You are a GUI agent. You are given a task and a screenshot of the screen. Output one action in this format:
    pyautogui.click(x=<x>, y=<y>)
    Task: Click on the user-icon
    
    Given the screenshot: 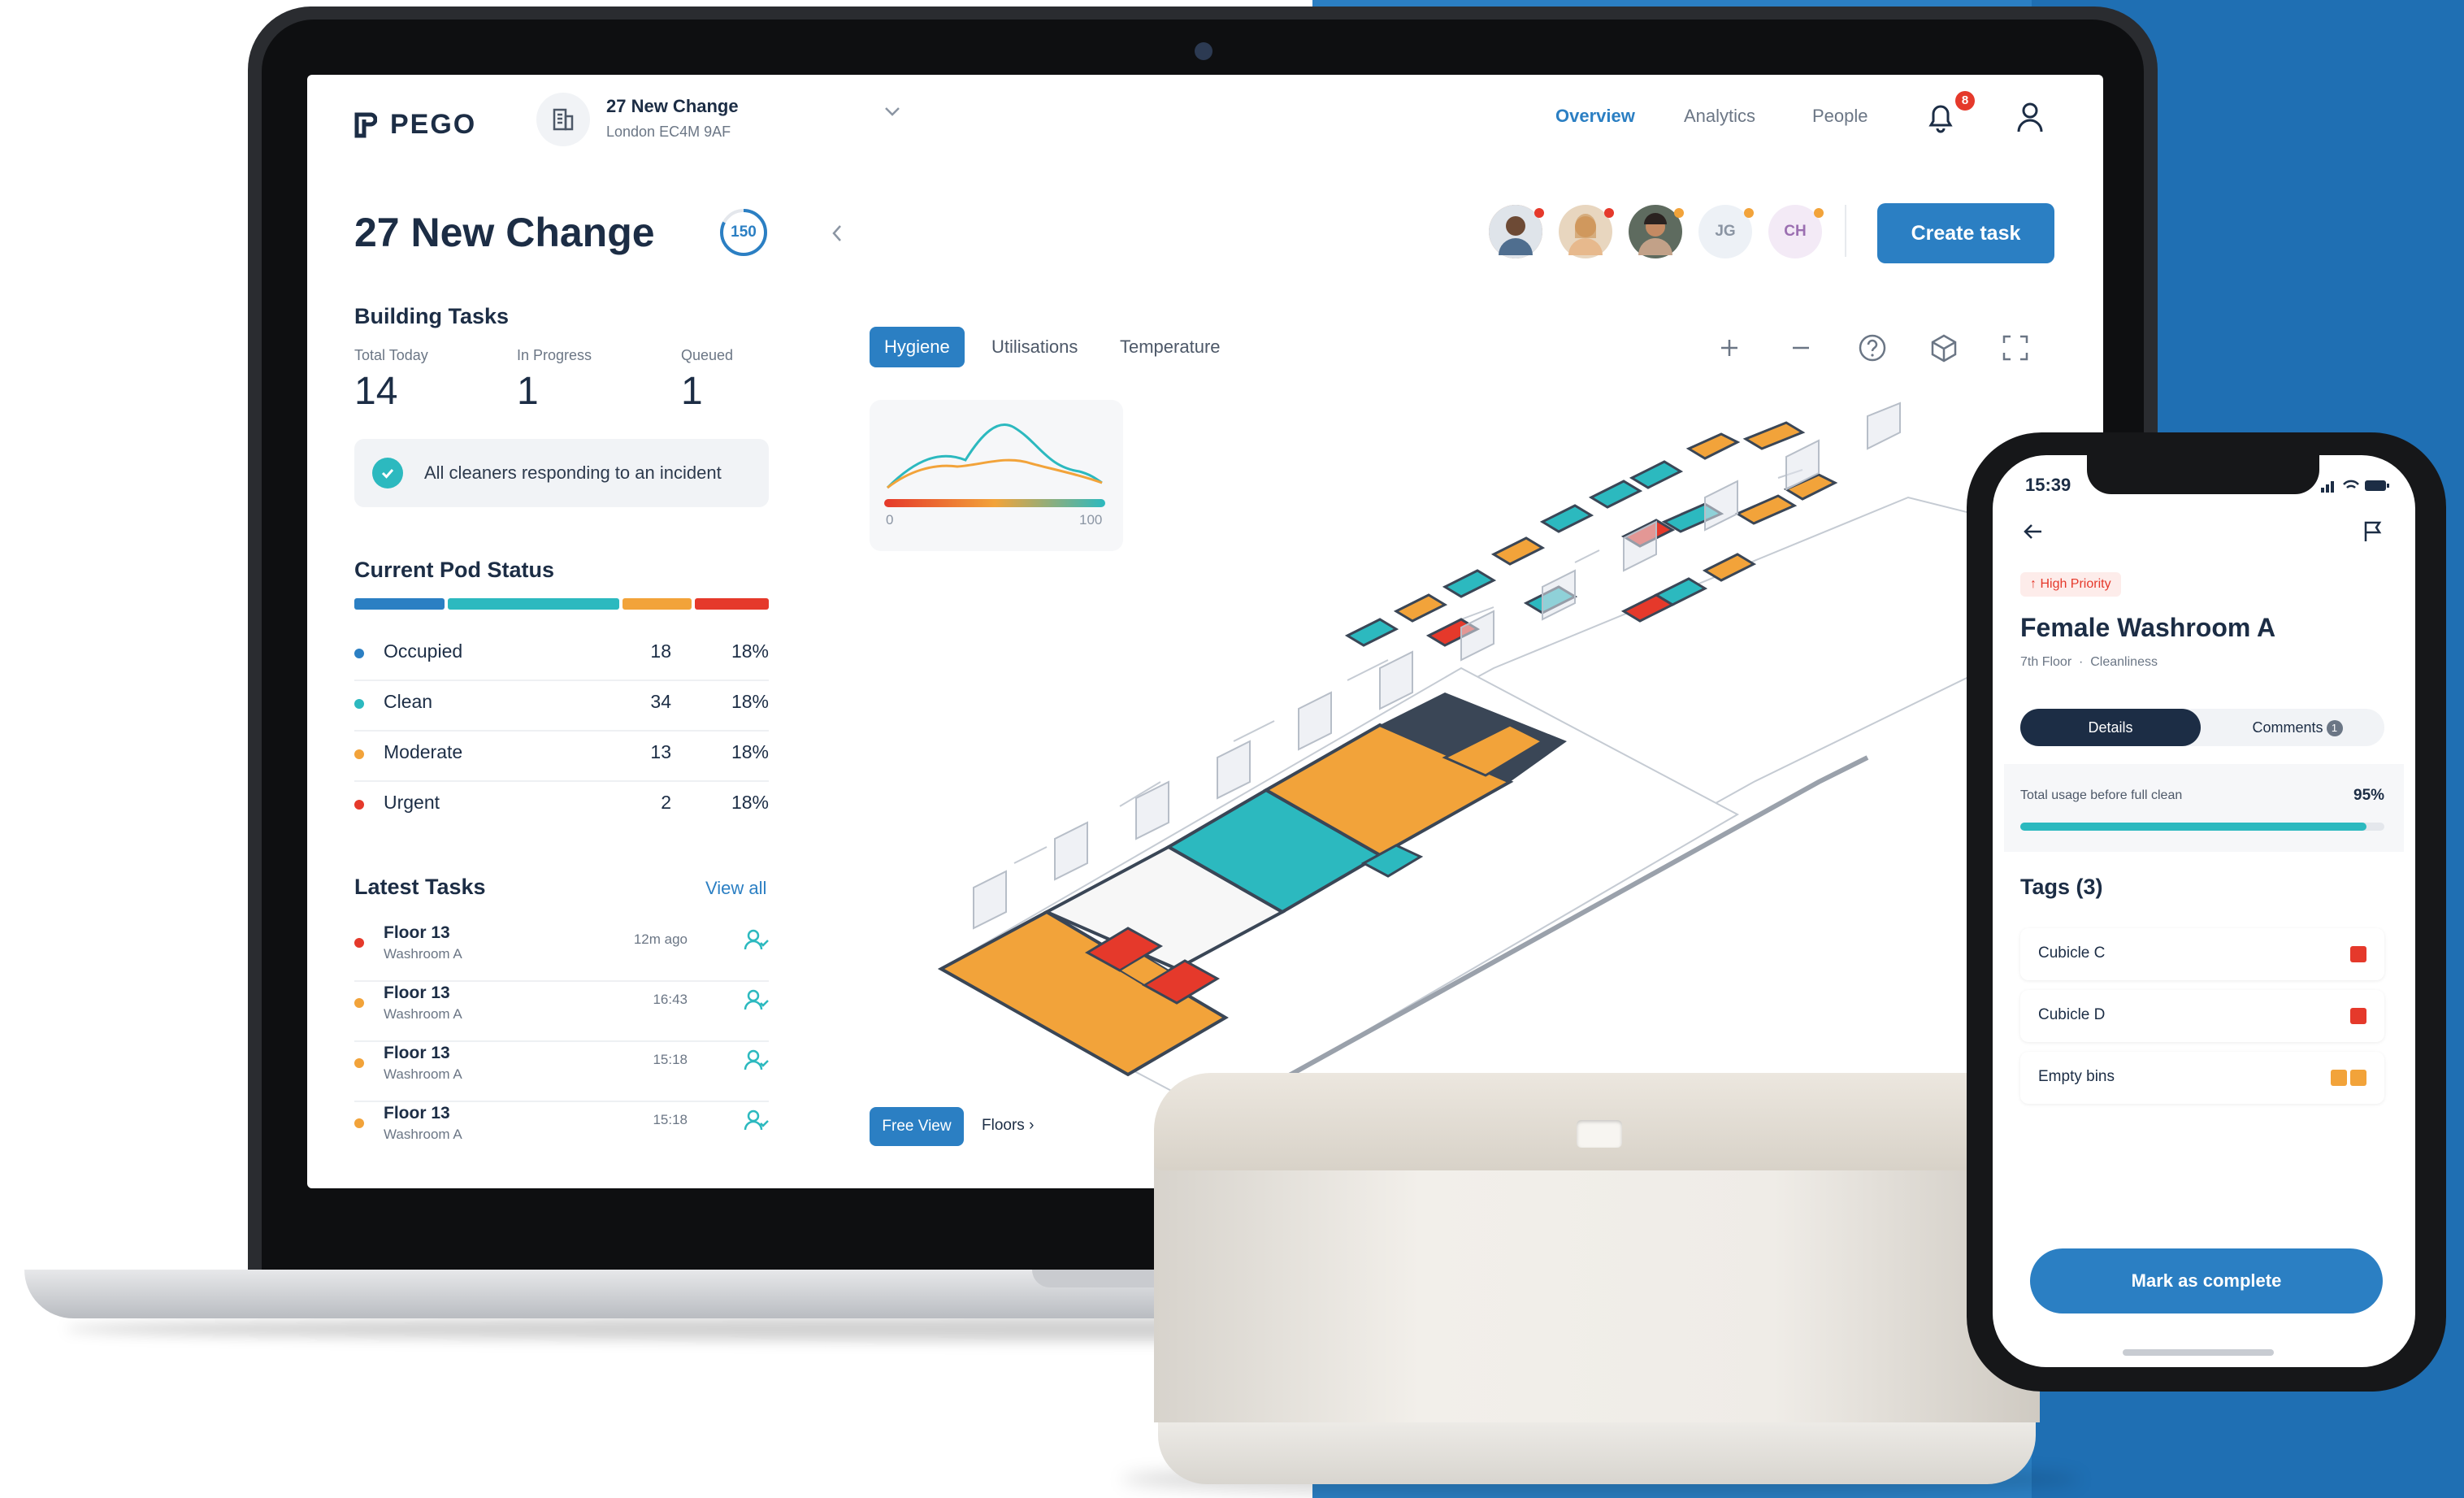 What is the action you would take?
    pyautogui.click(x=2030, y=117)
    